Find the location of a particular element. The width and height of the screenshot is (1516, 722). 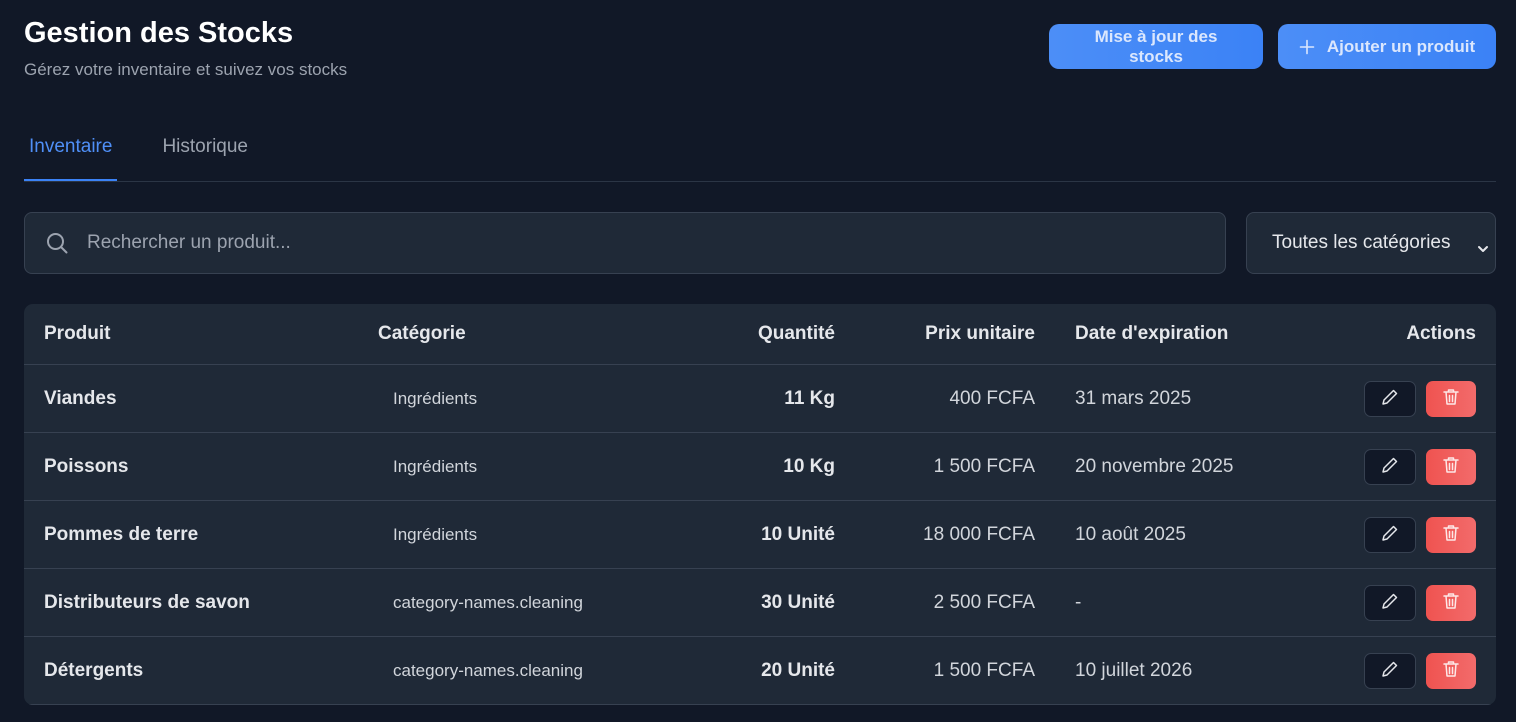

column-header-quantity: Quantité is located at coordinates (771, 334).